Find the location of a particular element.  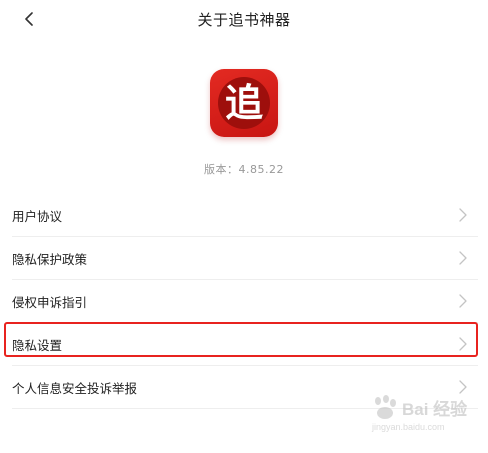

menu-item-privacy-policy: 隐私保护政策 is located at coordinates (245, 258).